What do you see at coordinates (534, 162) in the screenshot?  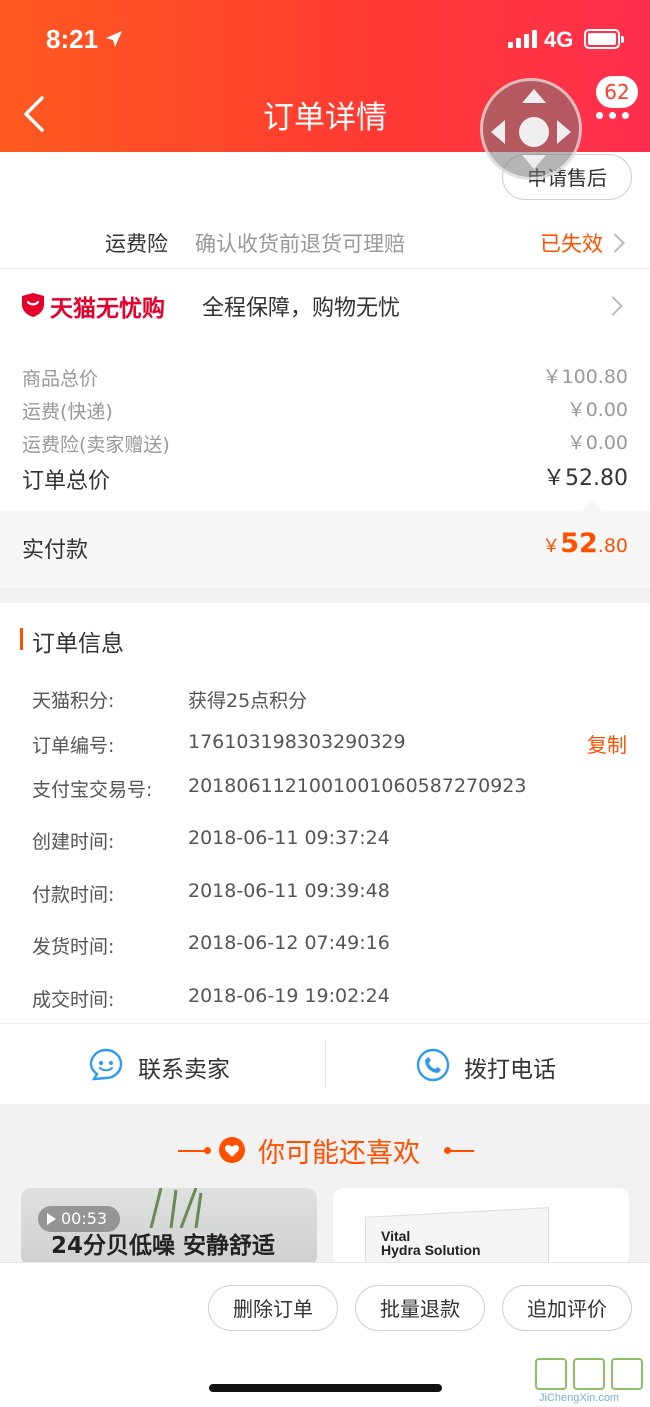 I see `arrow-down-icon` at bounding box center [534, 162].